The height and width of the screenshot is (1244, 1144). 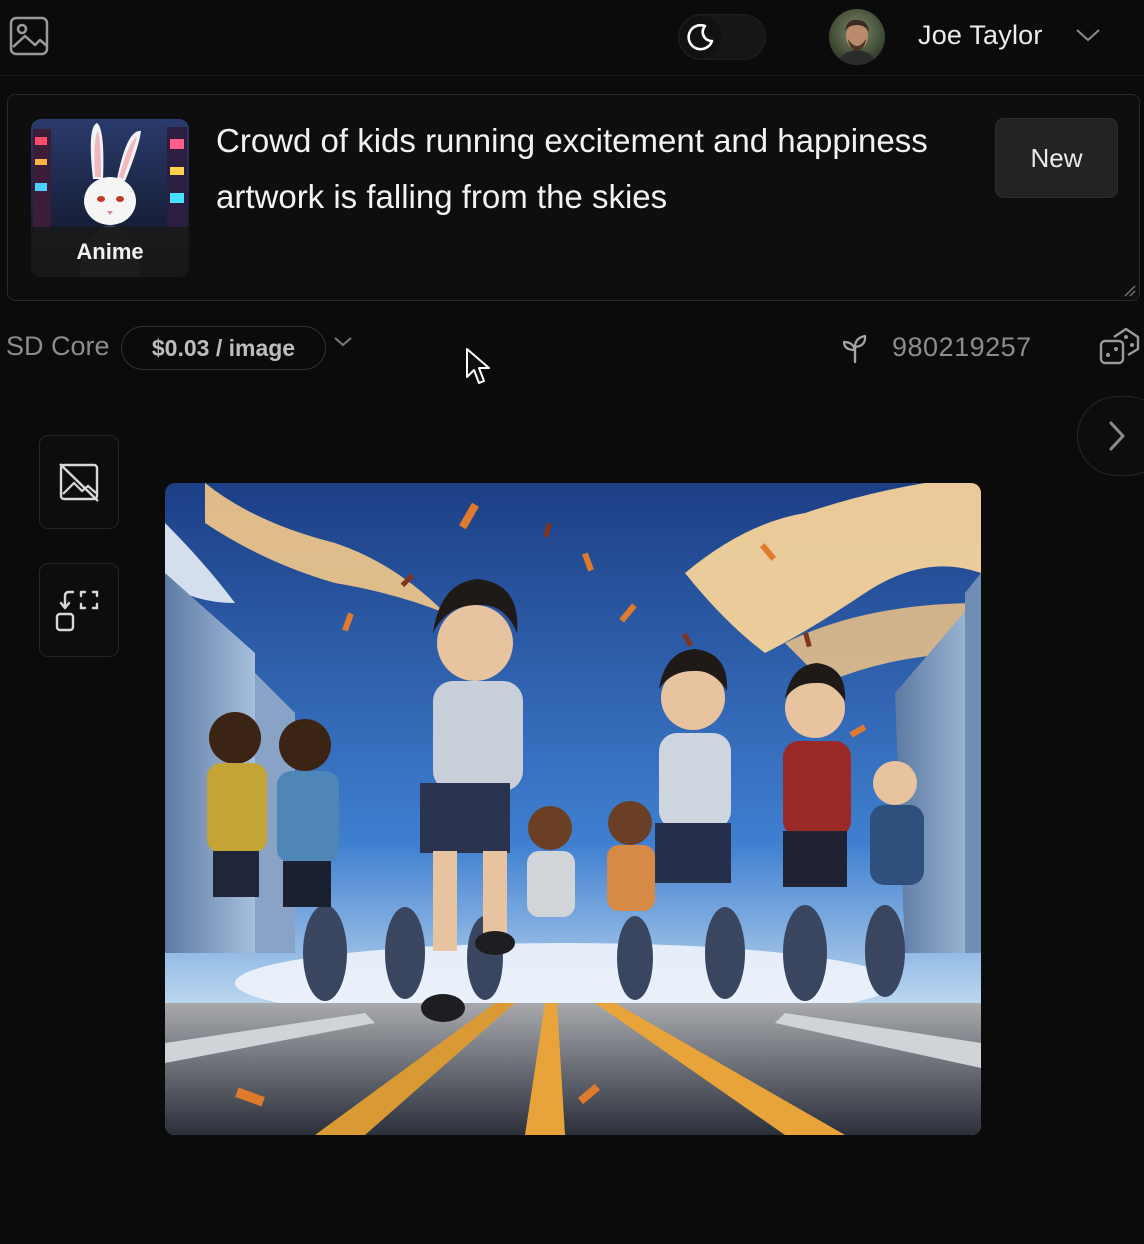 I want to click on moon-icon, so click(x=700, y=37).